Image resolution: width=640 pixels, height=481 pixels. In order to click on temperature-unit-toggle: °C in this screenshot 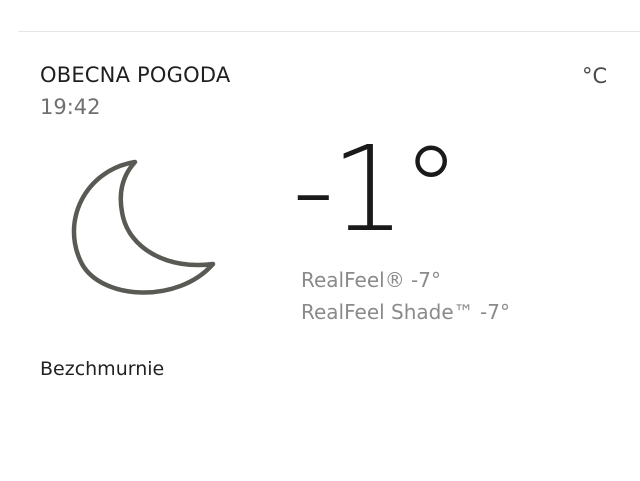, I will do `click(594, 76)`.